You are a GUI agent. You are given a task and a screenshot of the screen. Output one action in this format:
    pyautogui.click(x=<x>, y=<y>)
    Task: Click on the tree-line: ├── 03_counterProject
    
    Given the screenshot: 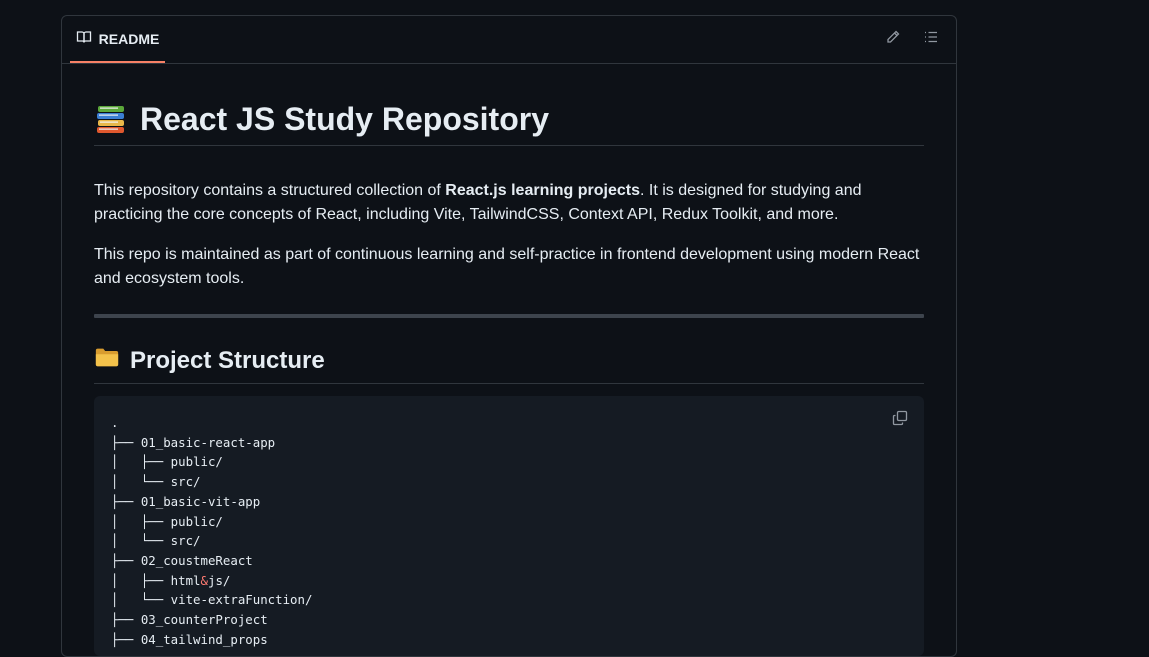 What is the action you would take?
    pyautogui.click(x=189, y=620)
    